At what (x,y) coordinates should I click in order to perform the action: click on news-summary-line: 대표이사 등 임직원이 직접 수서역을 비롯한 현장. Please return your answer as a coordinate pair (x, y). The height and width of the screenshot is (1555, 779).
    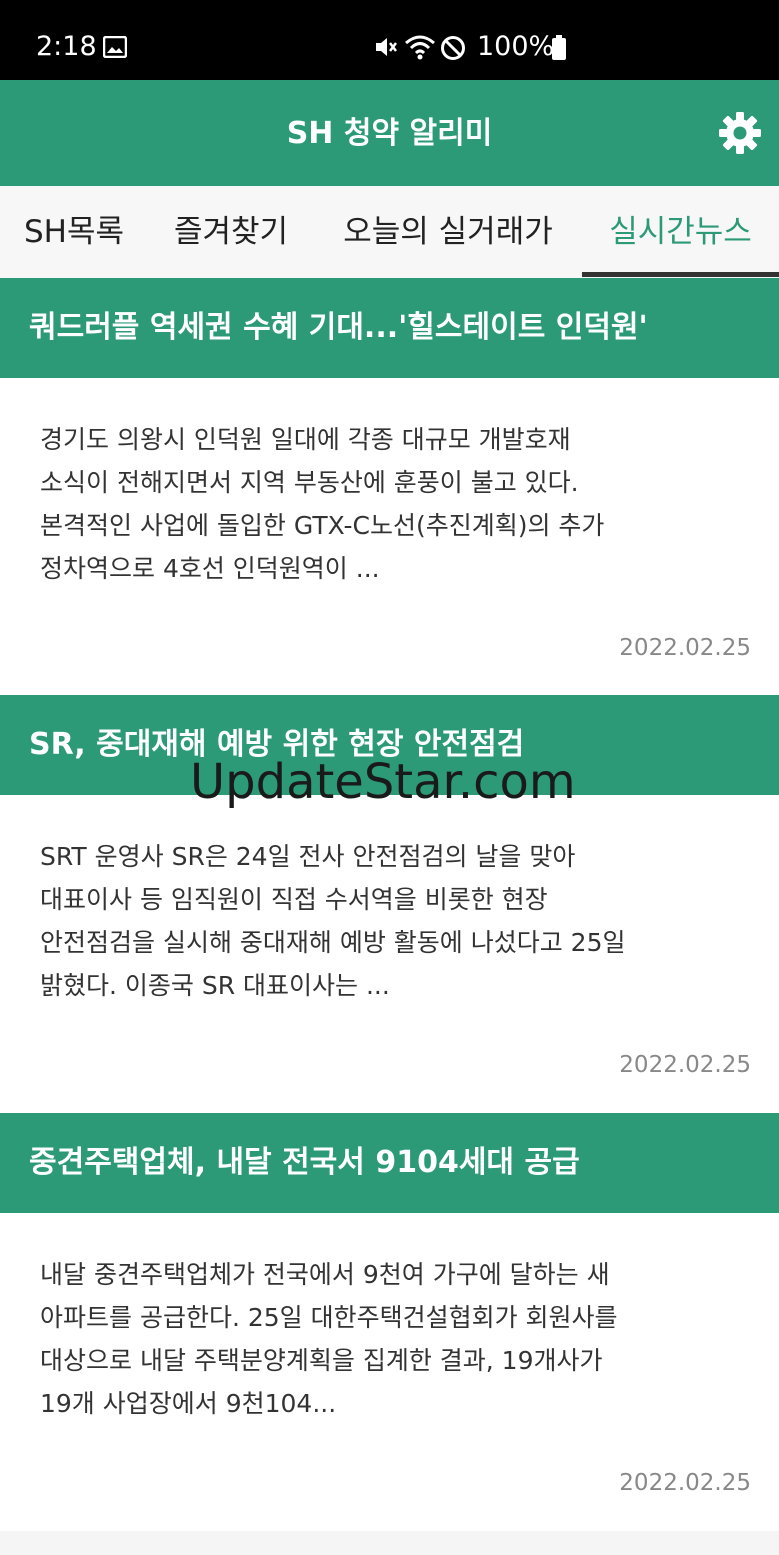
    Looking at the image, I should click on (294, 899).